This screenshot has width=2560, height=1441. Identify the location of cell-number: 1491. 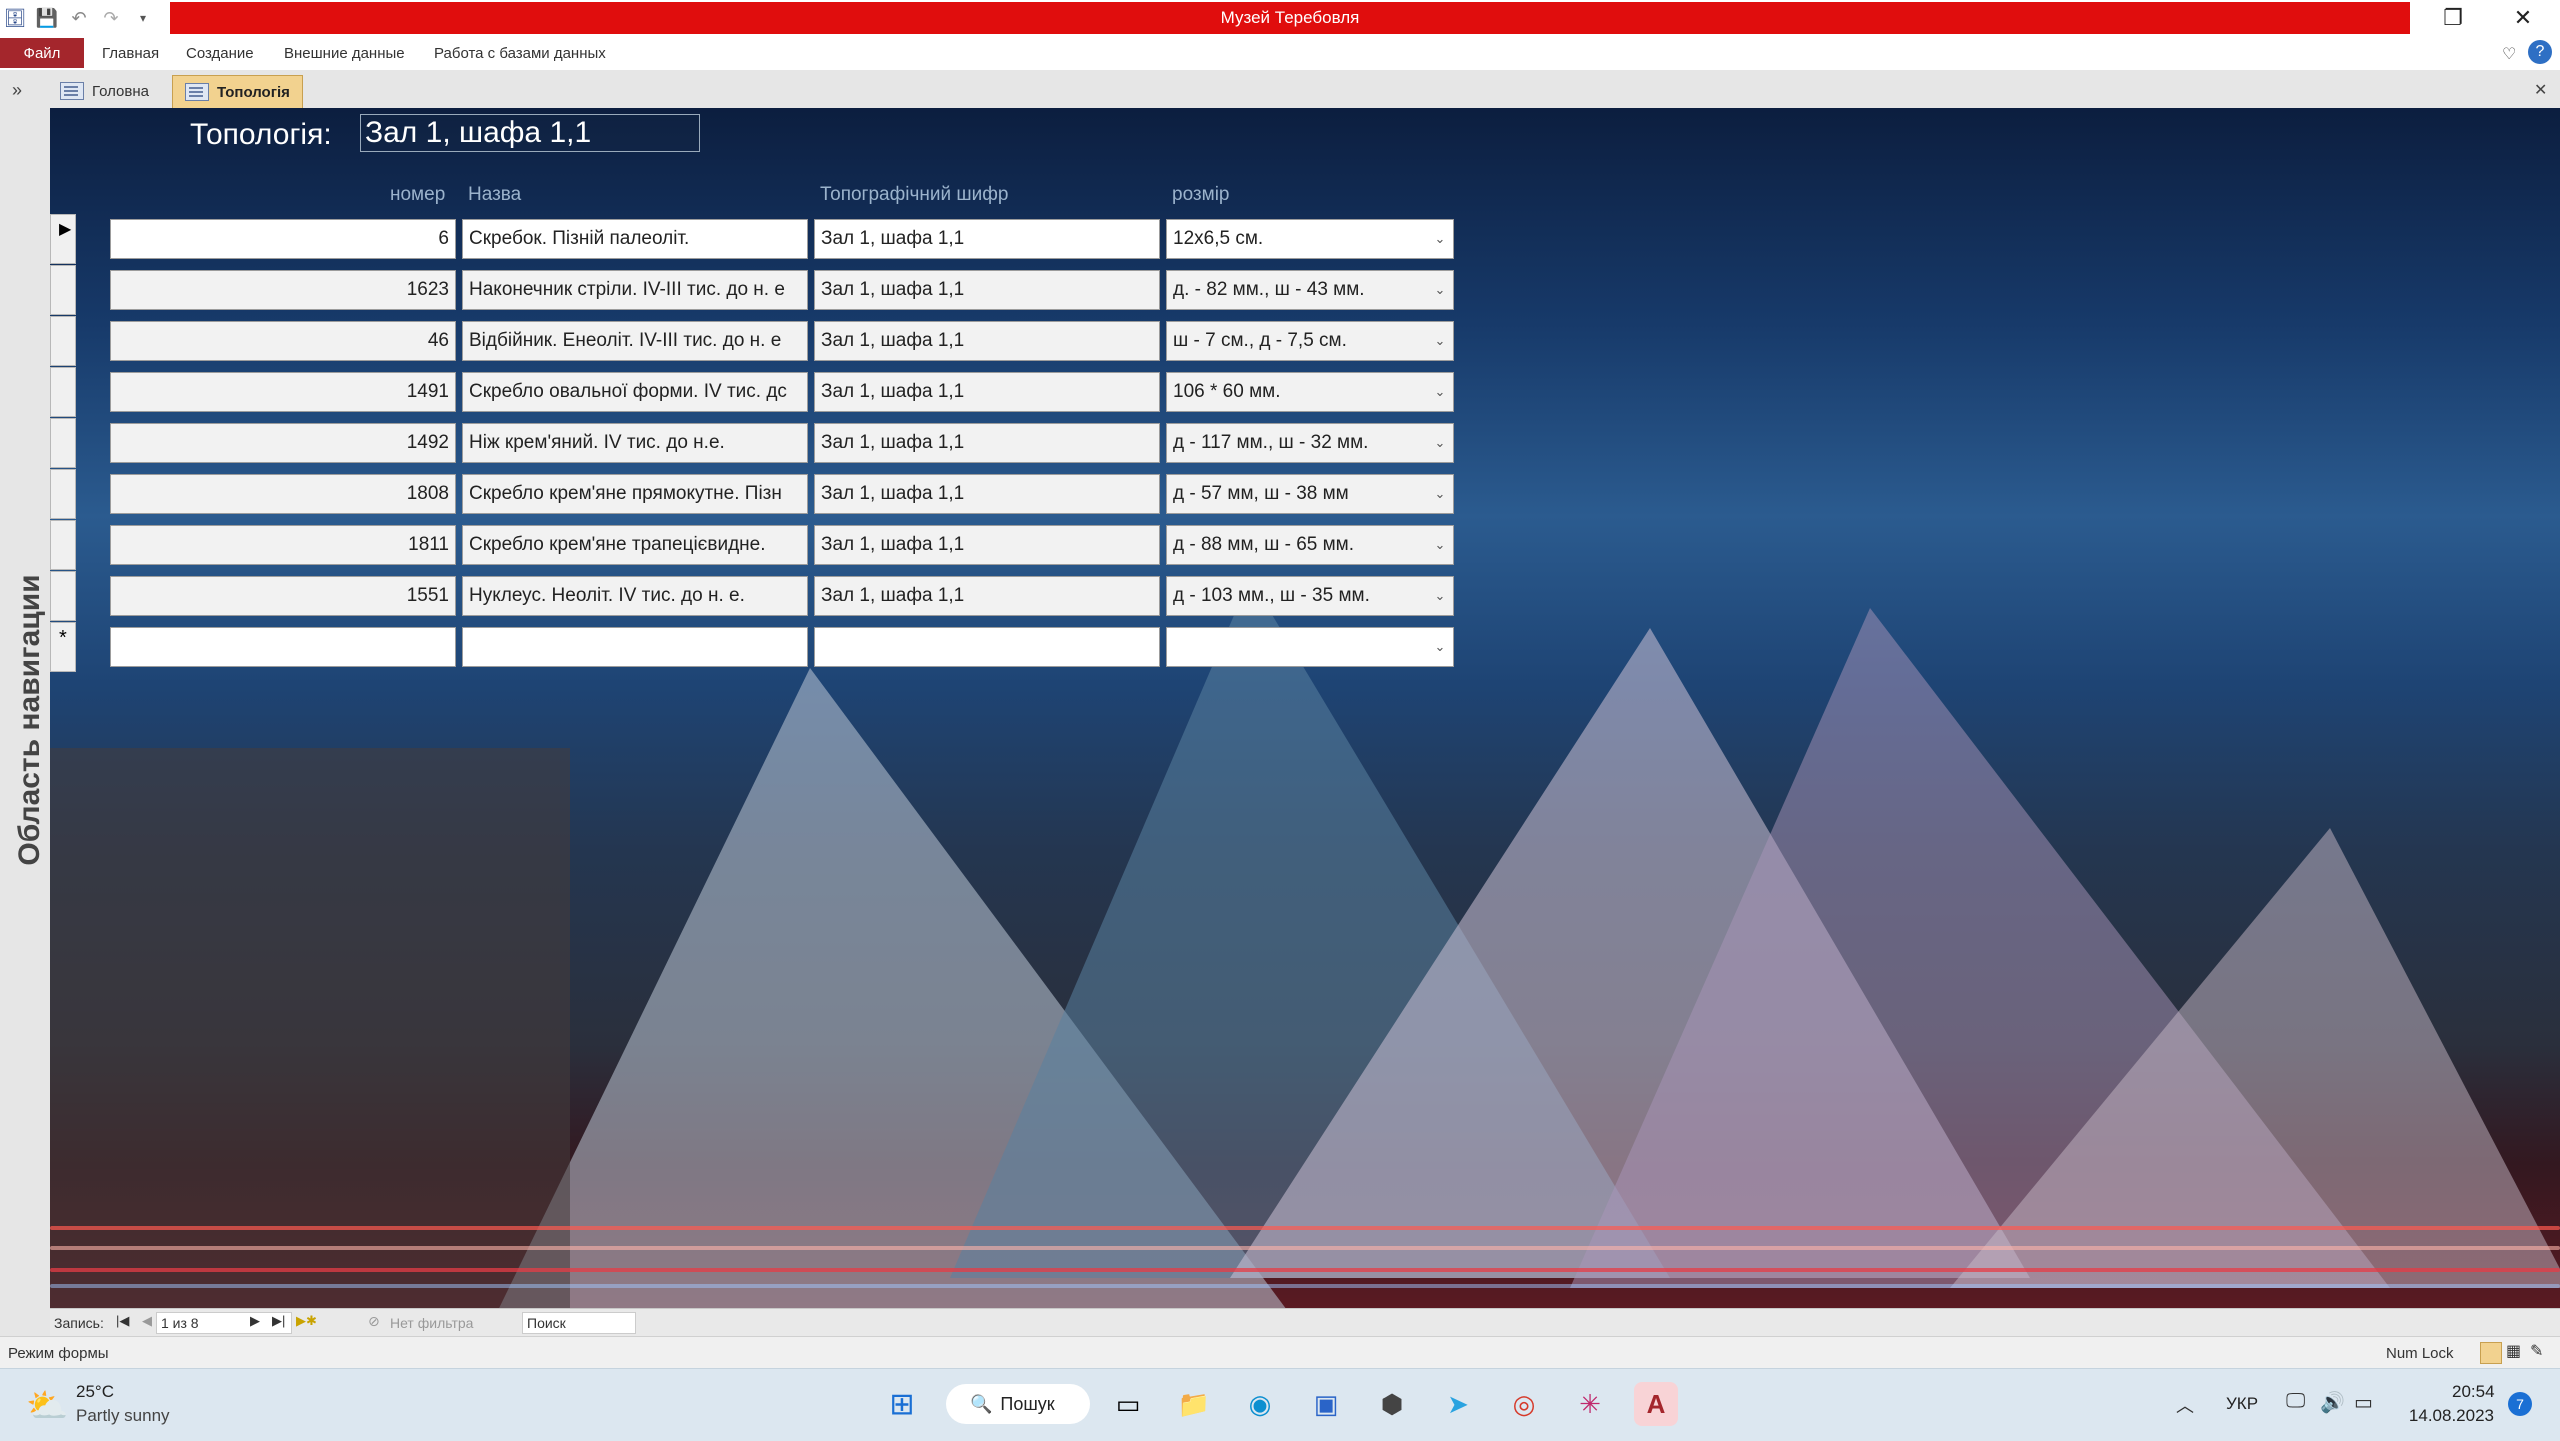
(283, 392).